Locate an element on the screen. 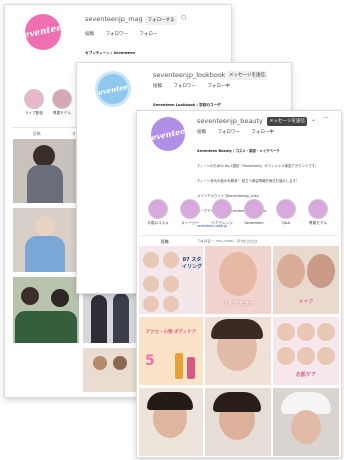 This screenshot has height=460, width=344. profile-avatar-mag: Seventeen is located at coordinates (43, 32).